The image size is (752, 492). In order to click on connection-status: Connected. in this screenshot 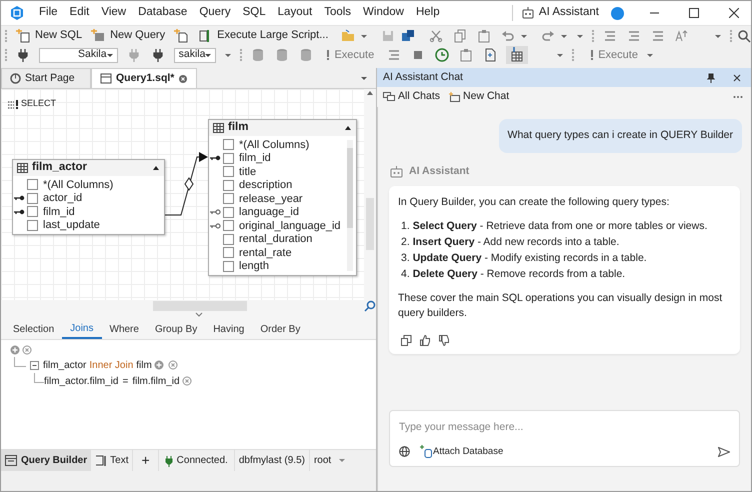, I will do `click(202, 461)`.